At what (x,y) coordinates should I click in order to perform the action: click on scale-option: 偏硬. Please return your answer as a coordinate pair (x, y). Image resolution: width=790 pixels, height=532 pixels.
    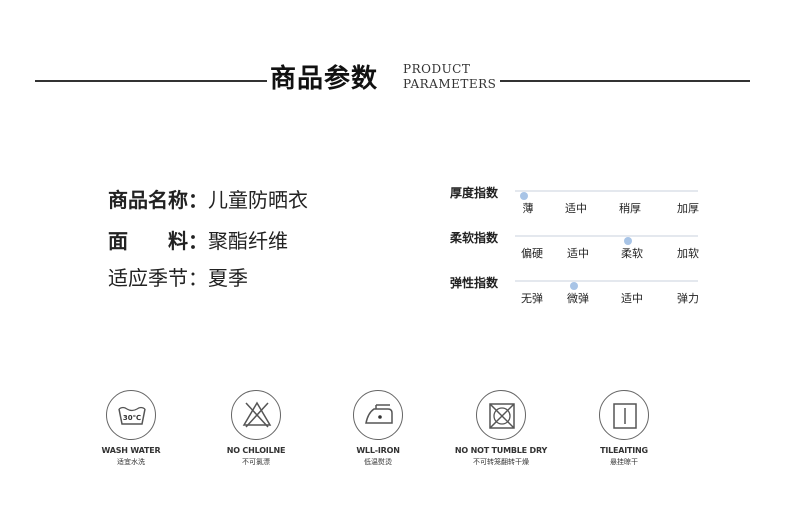
    Looking at the image, I should click on (532, 253).